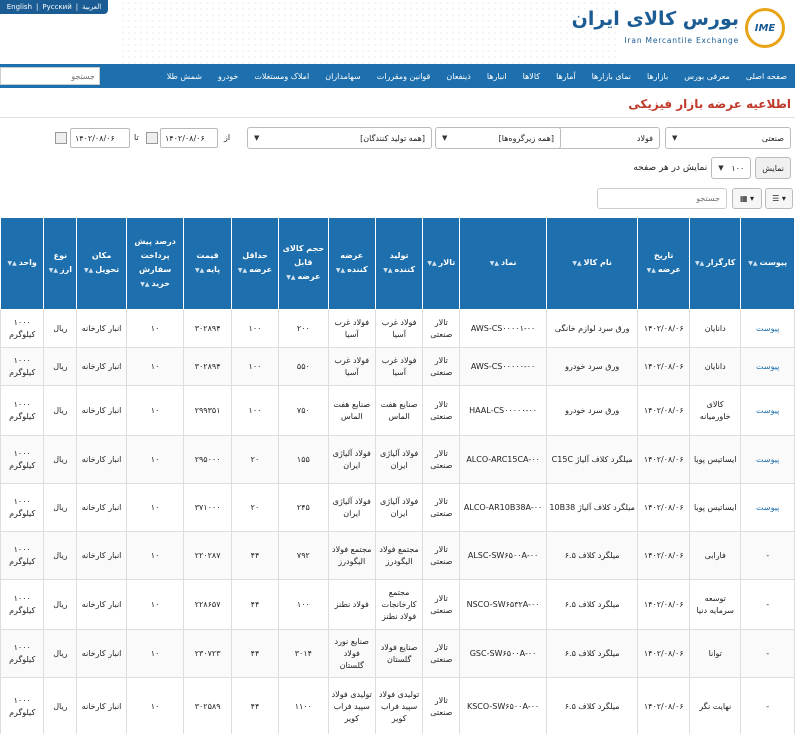  I want to click on column-header: تاریخ عرضه▲▼, so click(663, 263).